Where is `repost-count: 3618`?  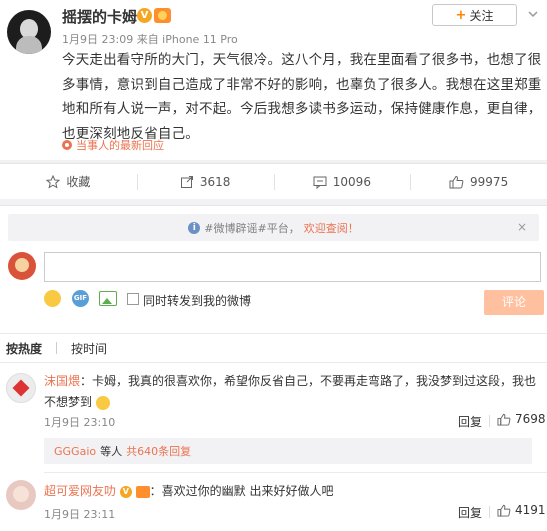
repost-count: 3618 is located at coordinates (215, 181).